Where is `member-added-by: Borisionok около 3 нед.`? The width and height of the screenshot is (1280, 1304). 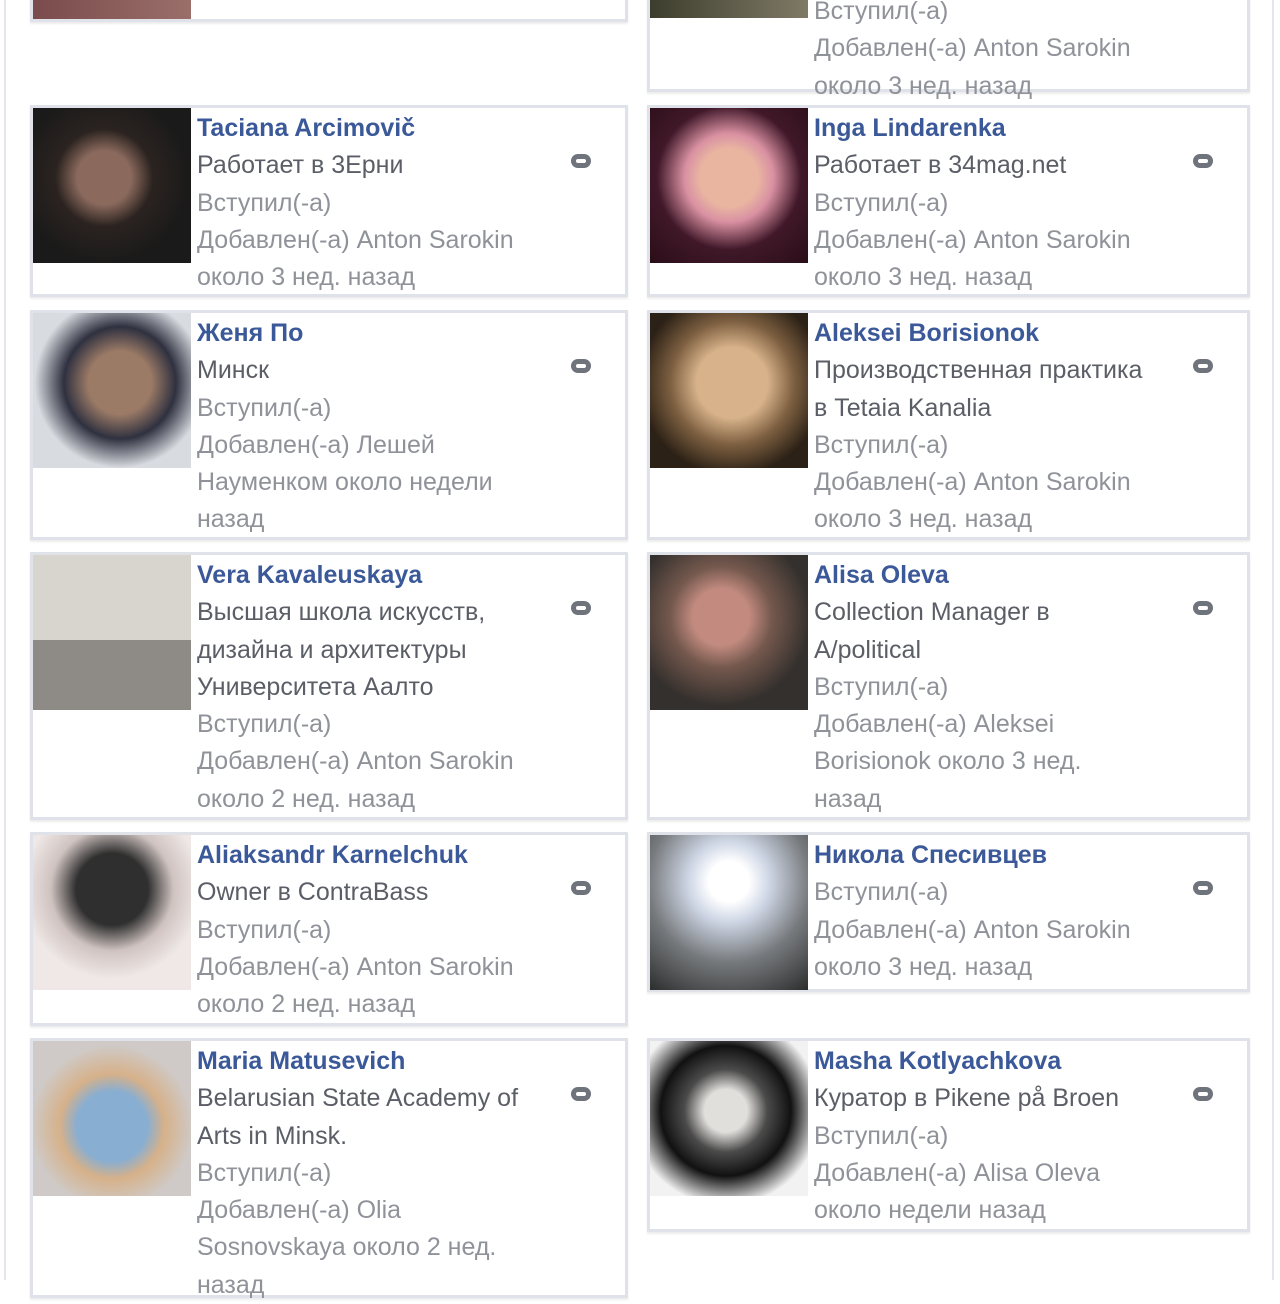 member-added-by: Borisionok около 3 нед. is located at coordinates (948, 761).